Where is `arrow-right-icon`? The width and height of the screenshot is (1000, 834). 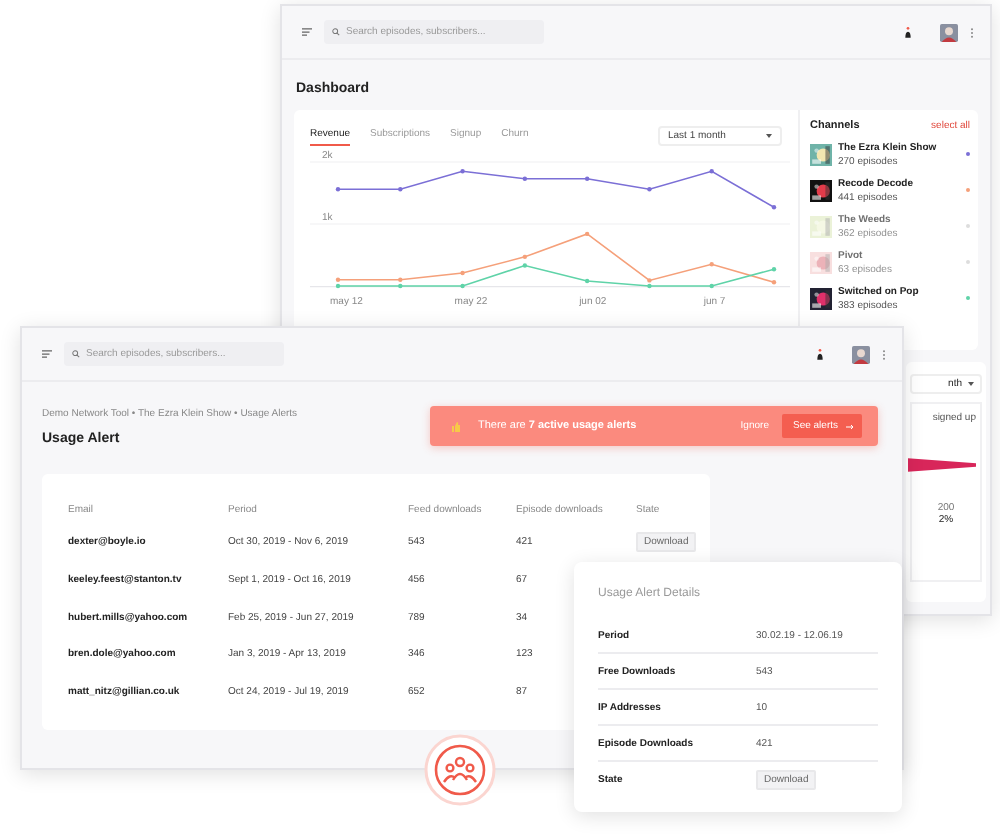
arrow-right-icon is located at coordinates (850, 426).